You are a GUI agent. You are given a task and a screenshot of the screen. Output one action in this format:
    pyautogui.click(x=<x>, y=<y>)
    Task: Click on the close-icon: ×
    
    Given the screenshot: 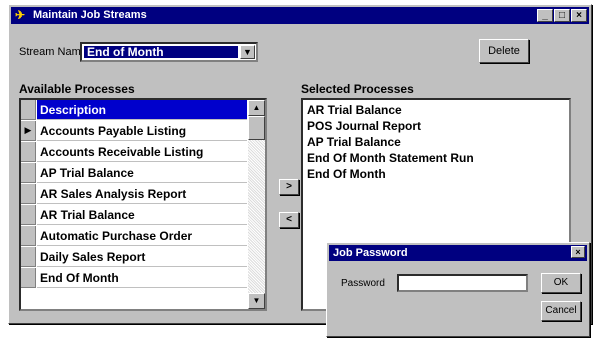 What is the action you would take?
    pyautogui.click(x=578, y=252)
    